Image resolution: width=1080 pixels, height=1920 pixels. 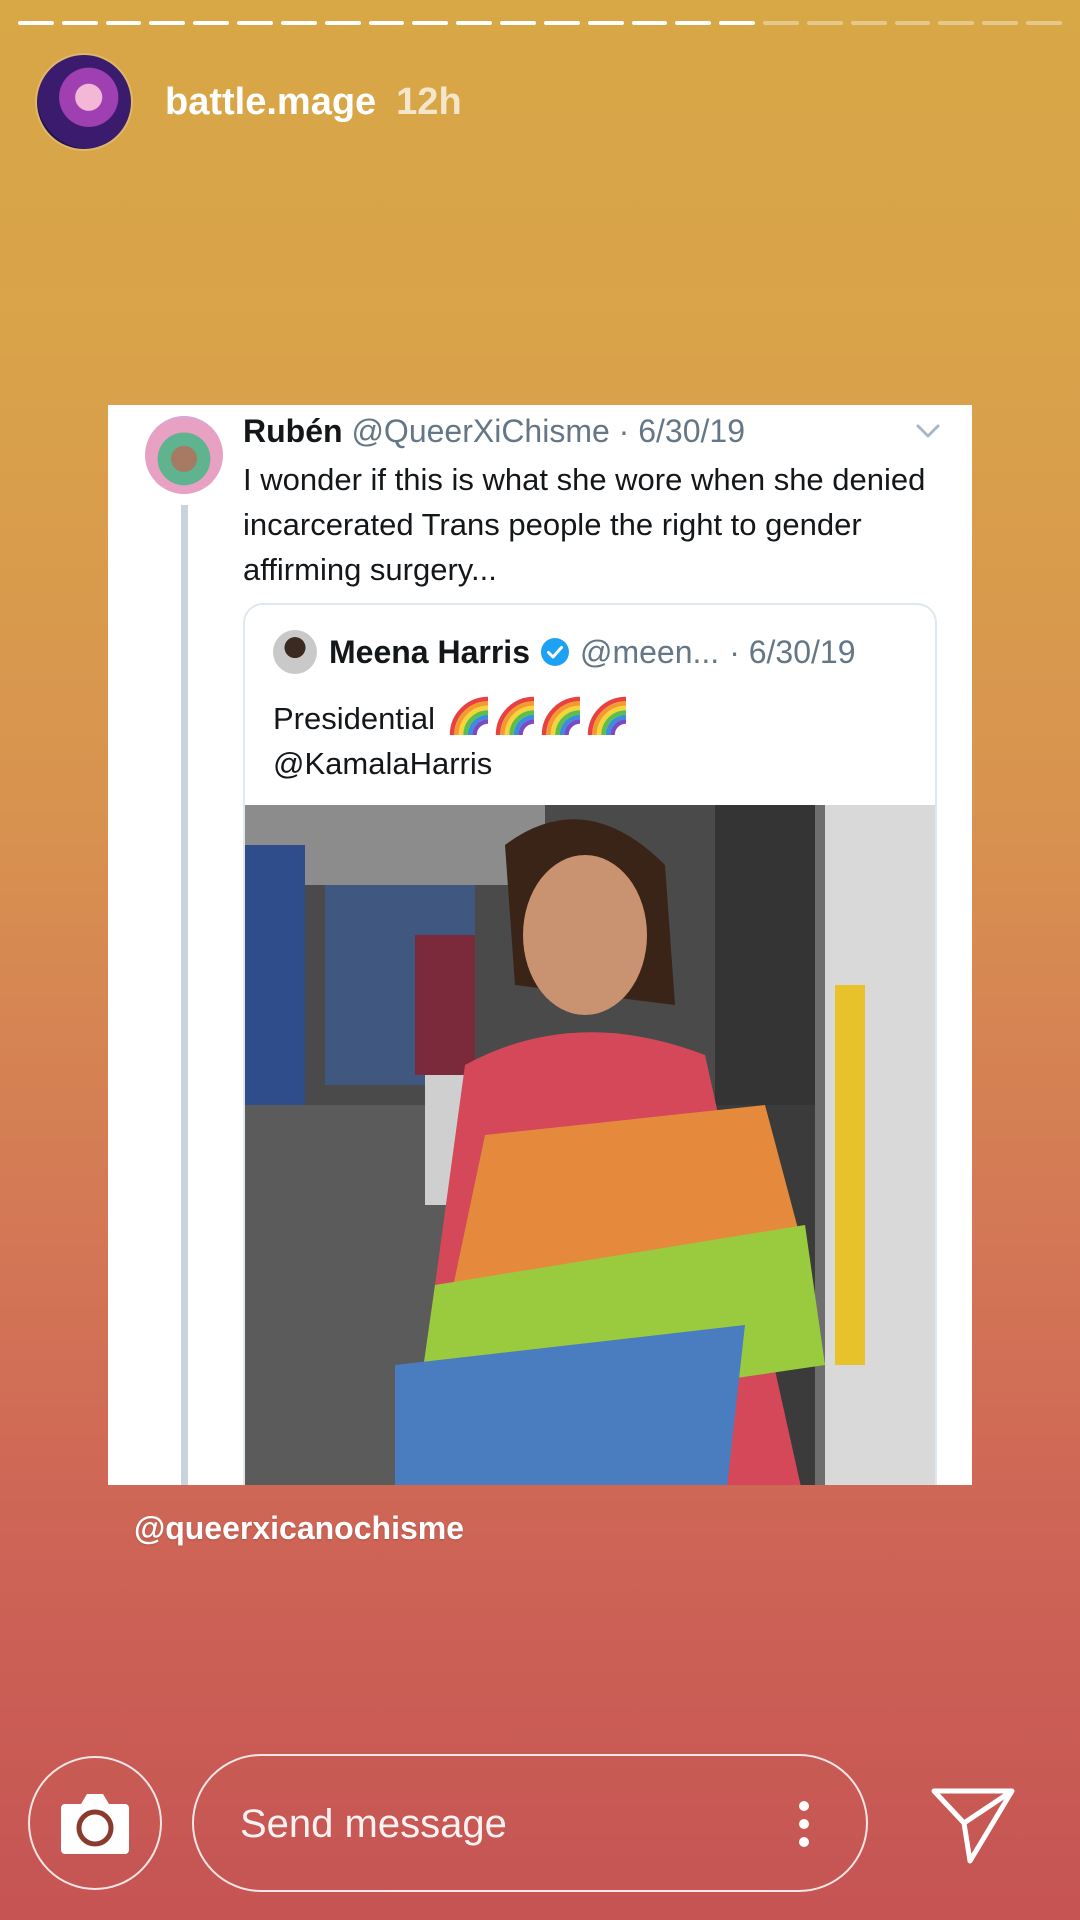 What do you see at coordinates (429, 651) in the screenshot?
I see `quoted-author-name: Meena Harris` at bounding box center [429, 651].